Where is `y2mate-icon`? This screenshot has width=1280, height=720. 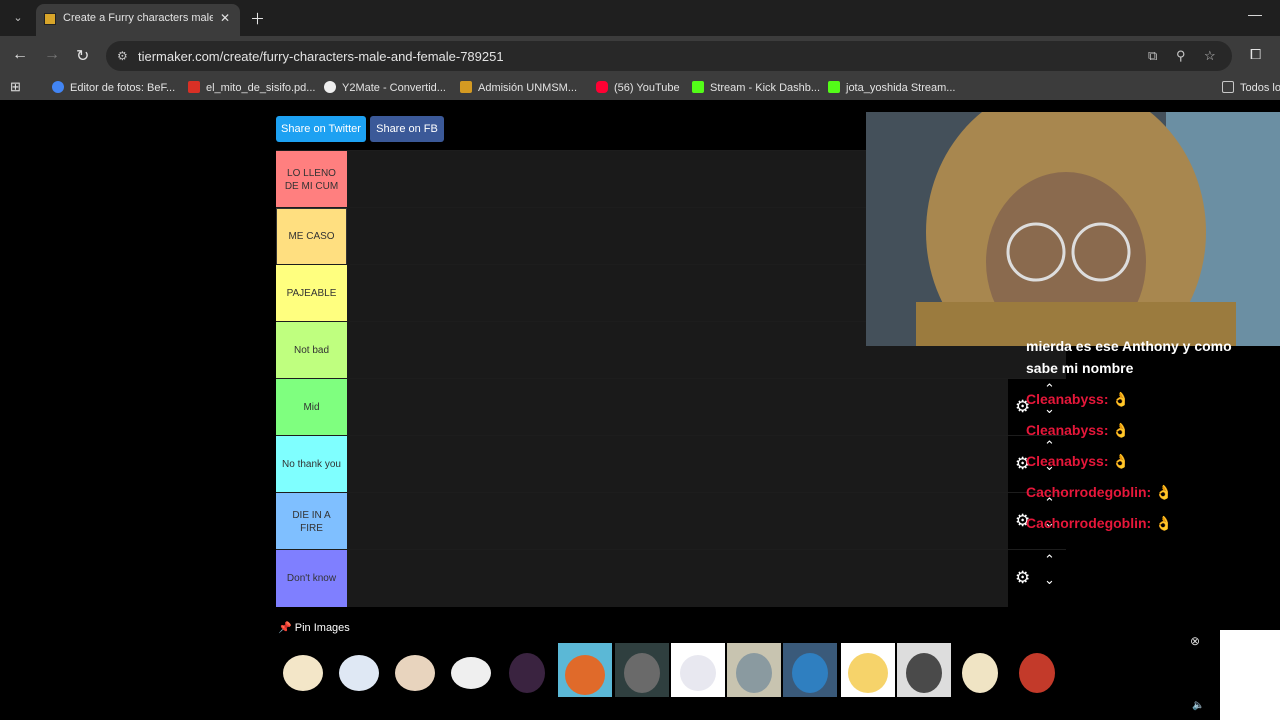
y2mate-icon is located at coordinates (330, 87).